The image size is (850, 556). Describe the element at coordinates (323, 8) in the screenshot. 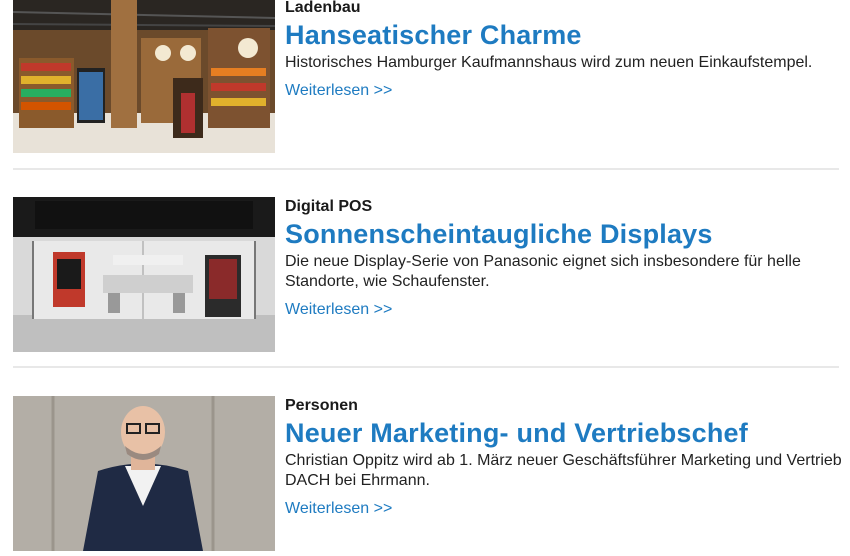

I see `article-category: Ladenbau` at that location.